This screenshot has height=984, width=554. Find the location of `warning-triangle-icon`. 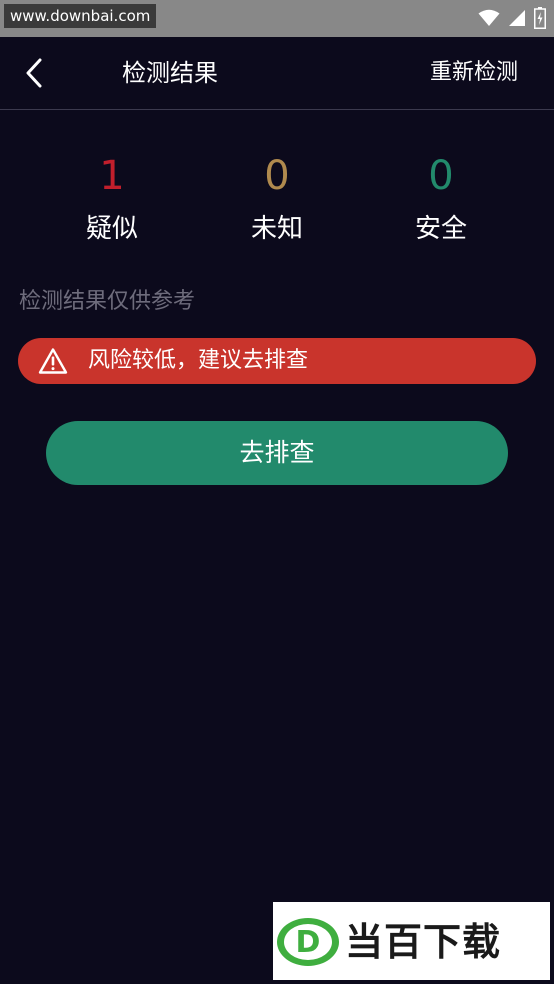

warning-triangle-icon is located at coordinates (53, 361).